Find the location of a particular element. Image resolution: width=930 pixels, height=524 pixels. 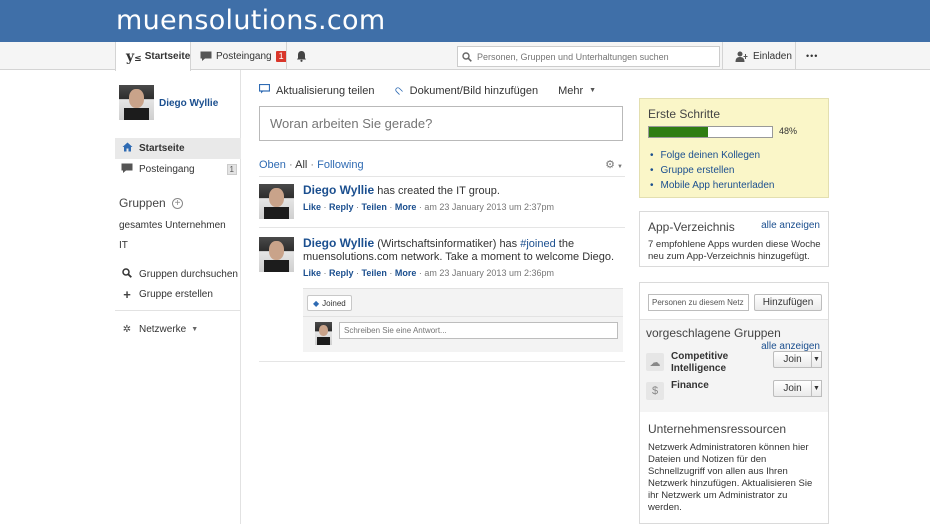

sidebar-group-it: IT is located at coordinates (123, 245).